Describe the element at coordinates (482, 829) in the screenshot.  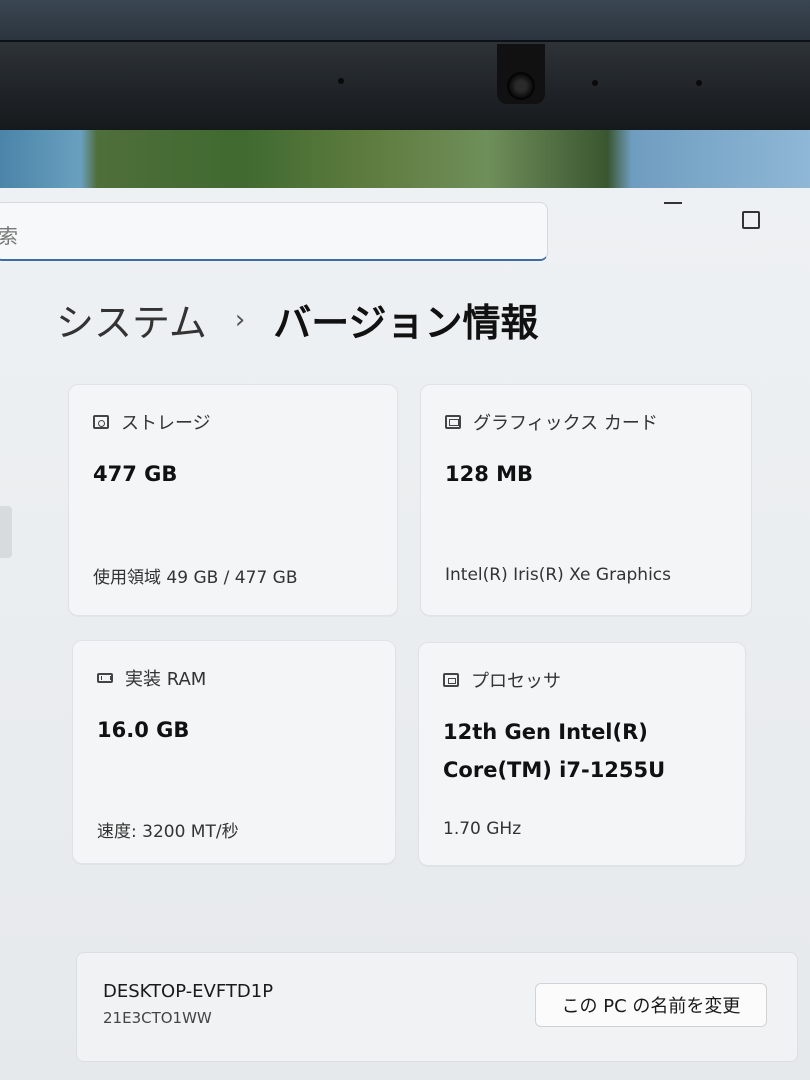
I see `processor-detail: 1.70 GHz` at that location.